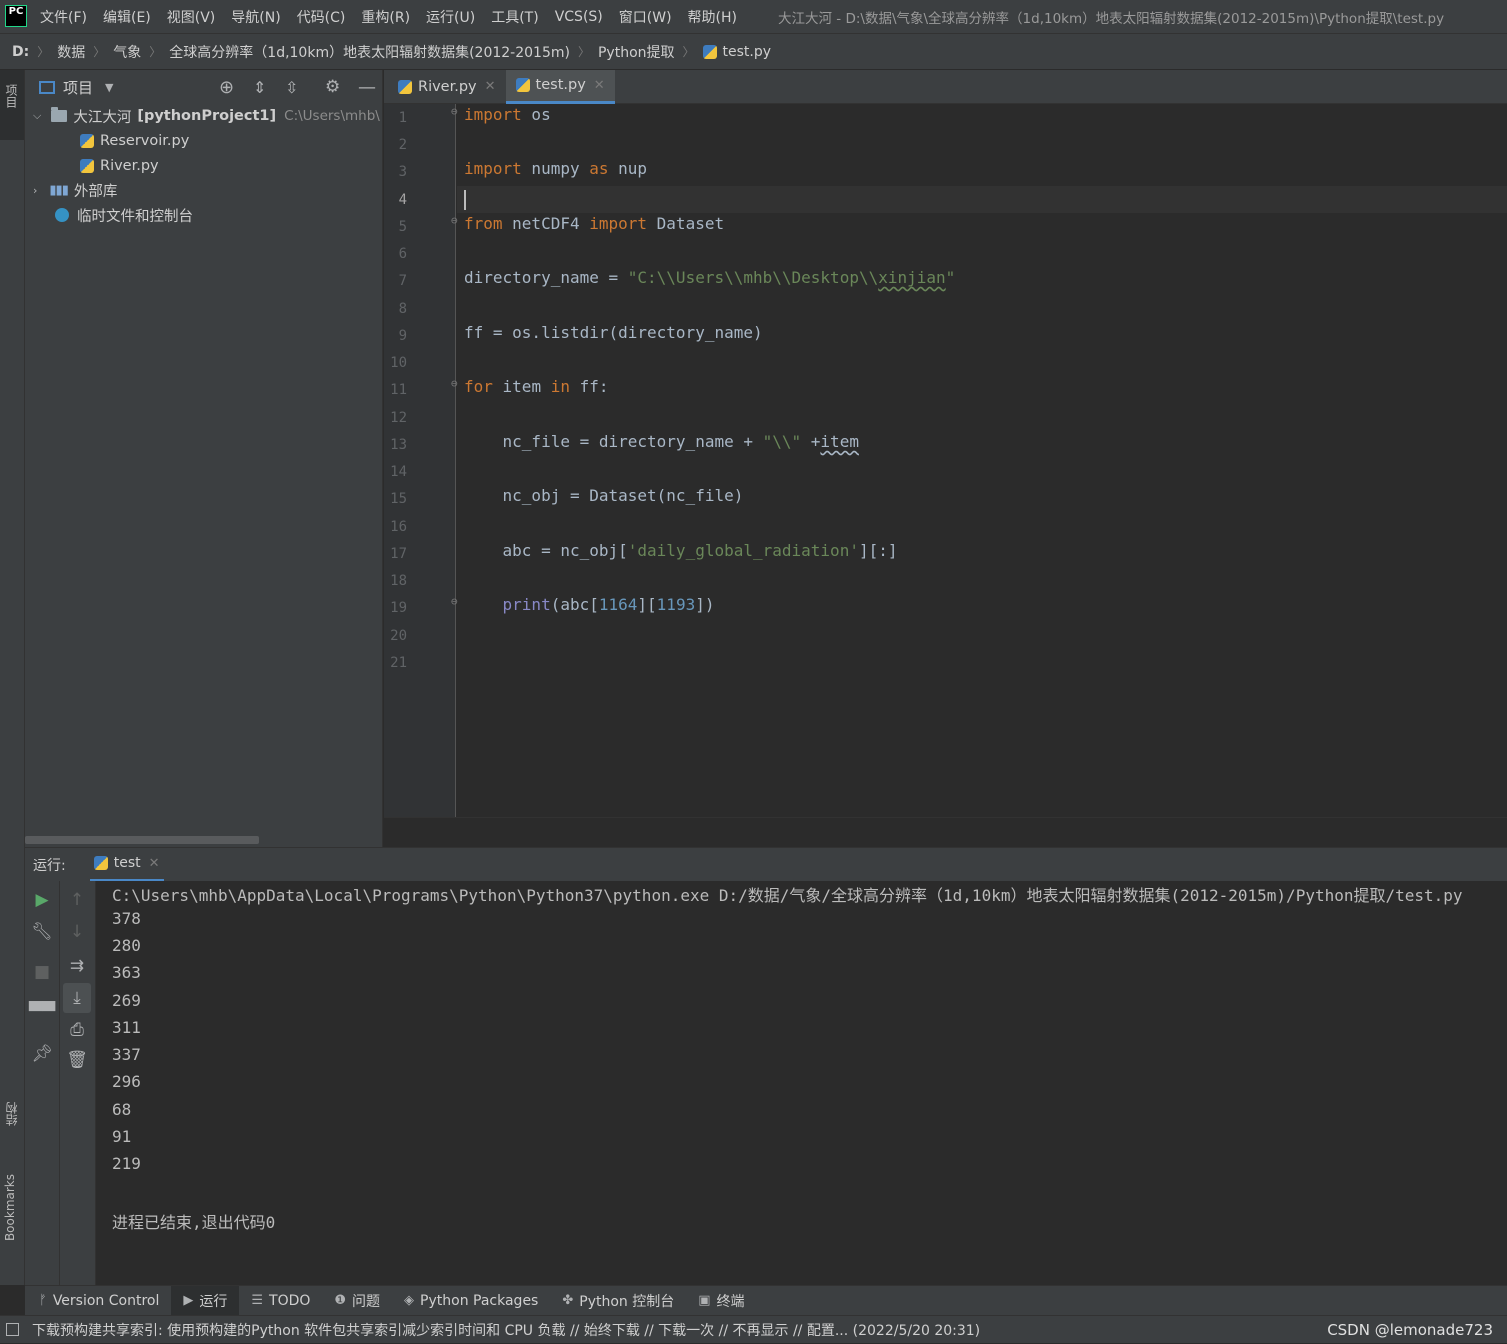 This screenshot has height=1344, width=1507. Describe the element at coordinates (126, 1081) in the screenshot. I see `console-output-line: 296` at that location.